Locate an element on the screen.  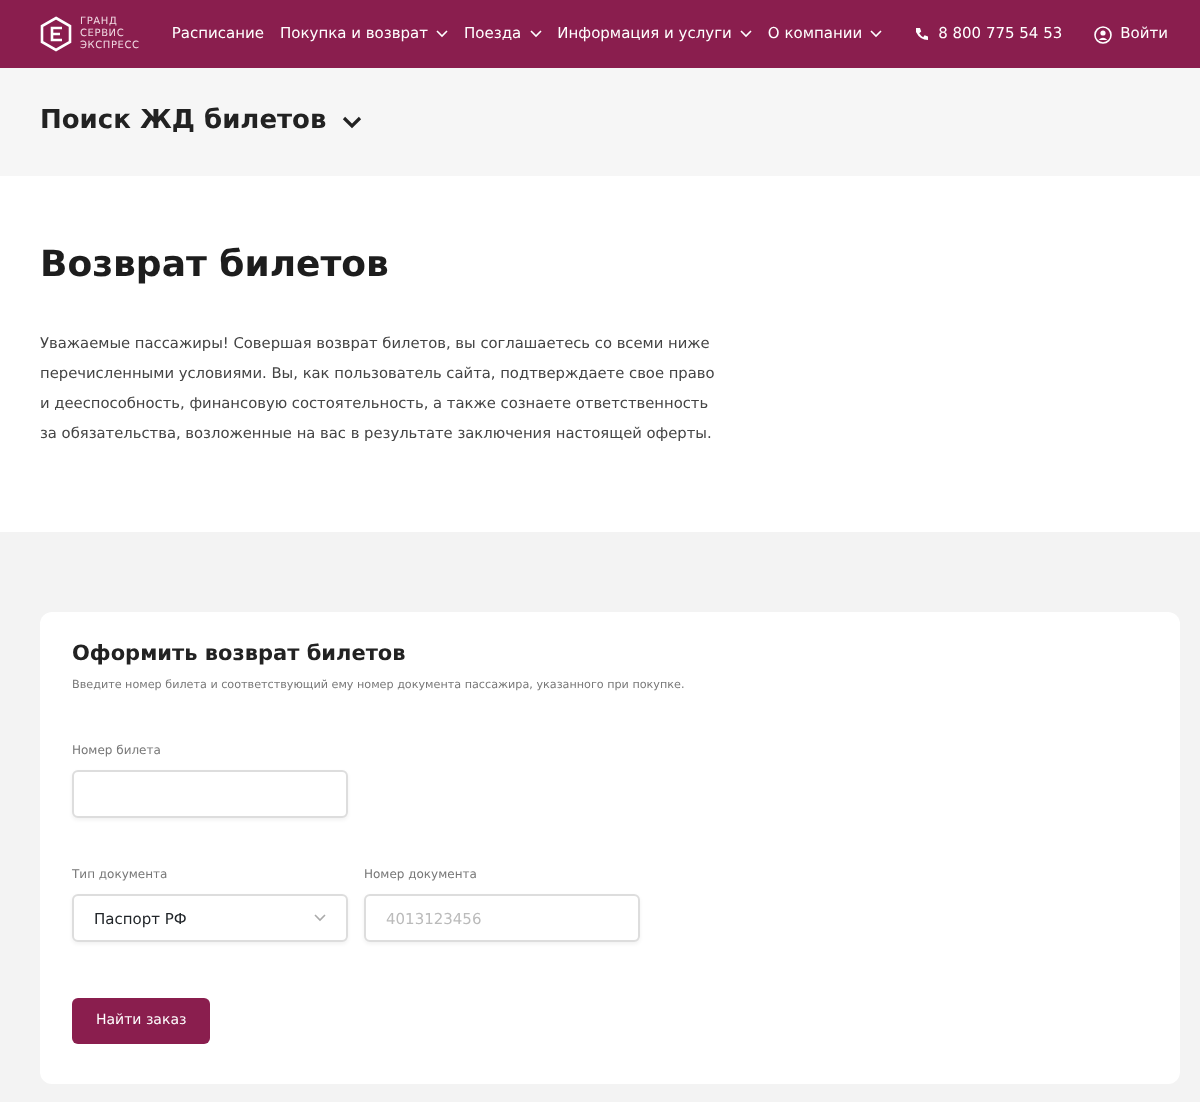
user-icon is located at coordinates (1103, 34).